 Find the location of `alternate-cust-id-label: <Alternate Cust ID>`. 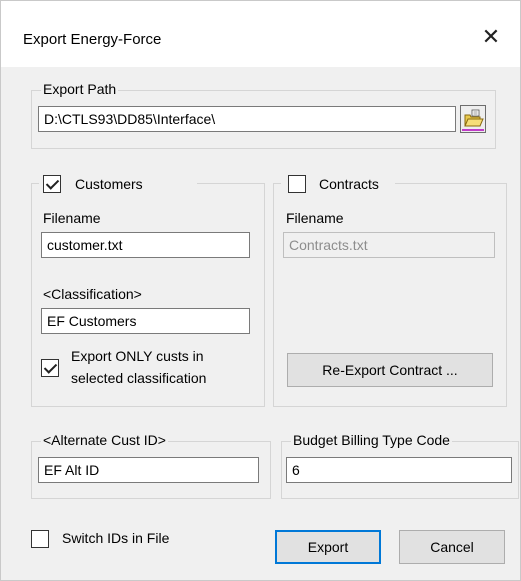

alternate-cust-id-label: <Alternate Cust ID> is located at coordinates (104, 440).